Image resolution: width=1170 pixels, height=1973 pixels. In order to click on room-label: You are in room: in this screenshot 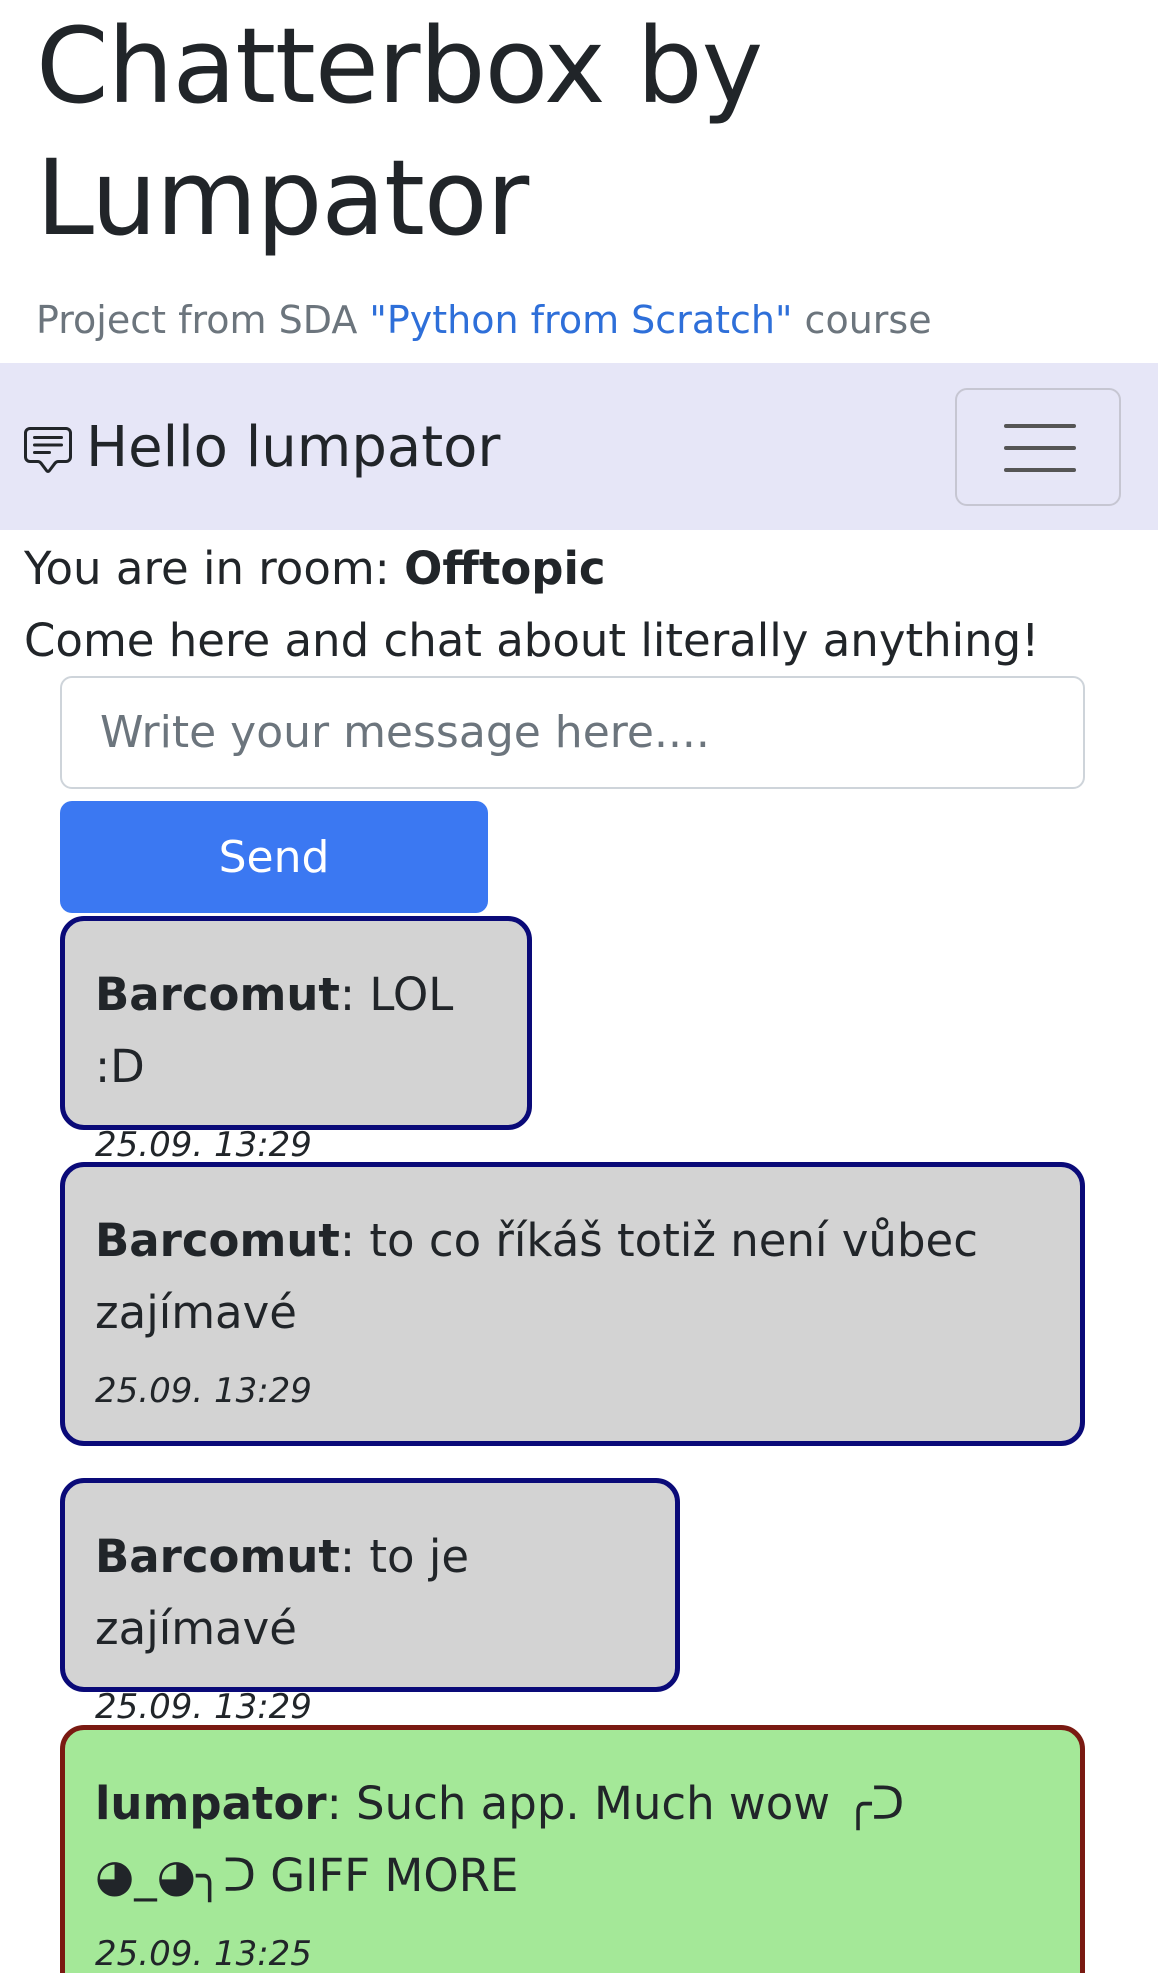, I will do `click(214, 568)`.